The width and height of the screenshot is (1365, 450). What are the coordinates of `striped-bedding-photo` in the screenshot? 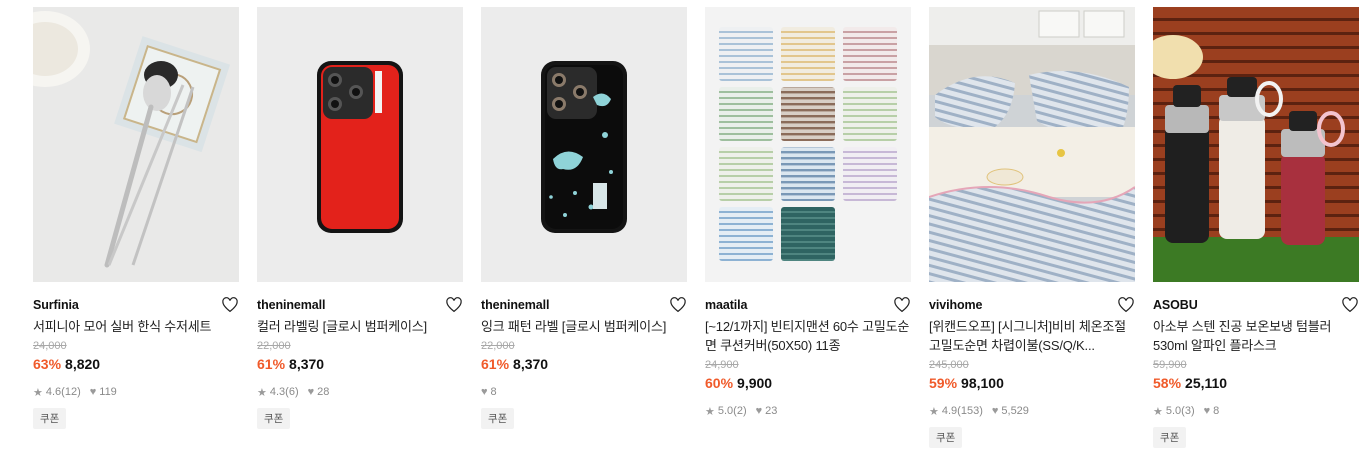 It's located at (1032, 144).